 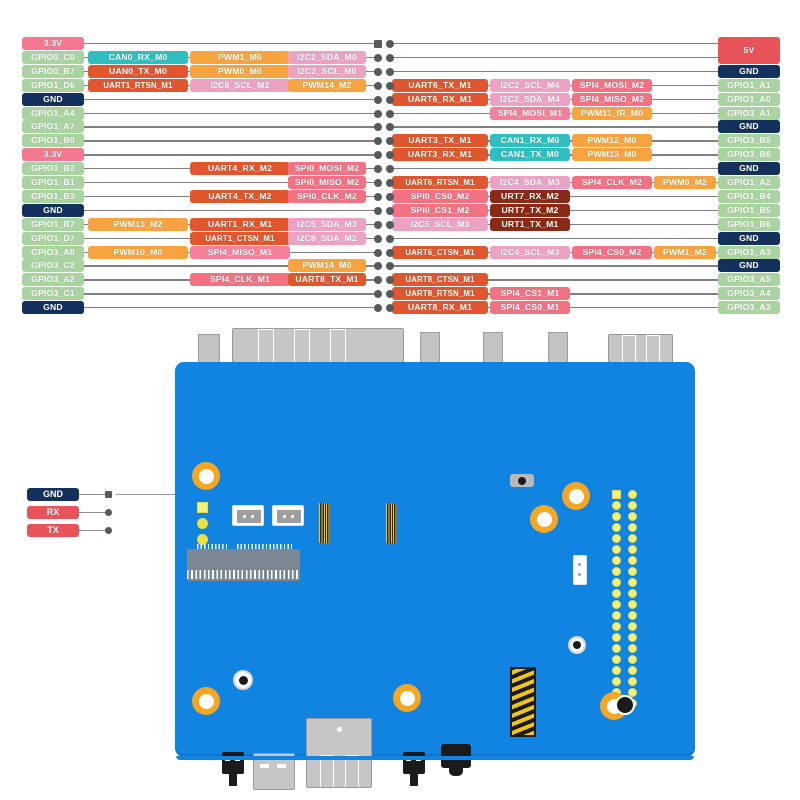 What do you see at coordinates (53, 224) in the screenshot?
I see `pin-function-chip: GPIO1_B7` at bounding box center [53, 224].